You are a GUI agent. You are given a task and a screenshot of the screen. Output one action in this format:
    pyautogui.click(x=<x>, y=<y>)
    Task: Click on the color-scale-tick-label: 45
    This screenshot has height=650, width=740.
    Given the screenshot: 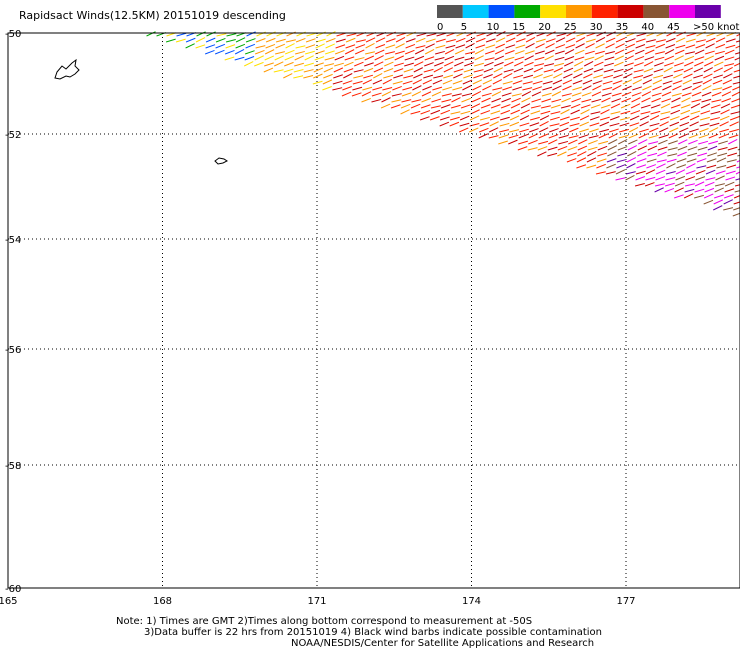 What is the action you would take?
    pyautogui.click(x=673, y=27)
    